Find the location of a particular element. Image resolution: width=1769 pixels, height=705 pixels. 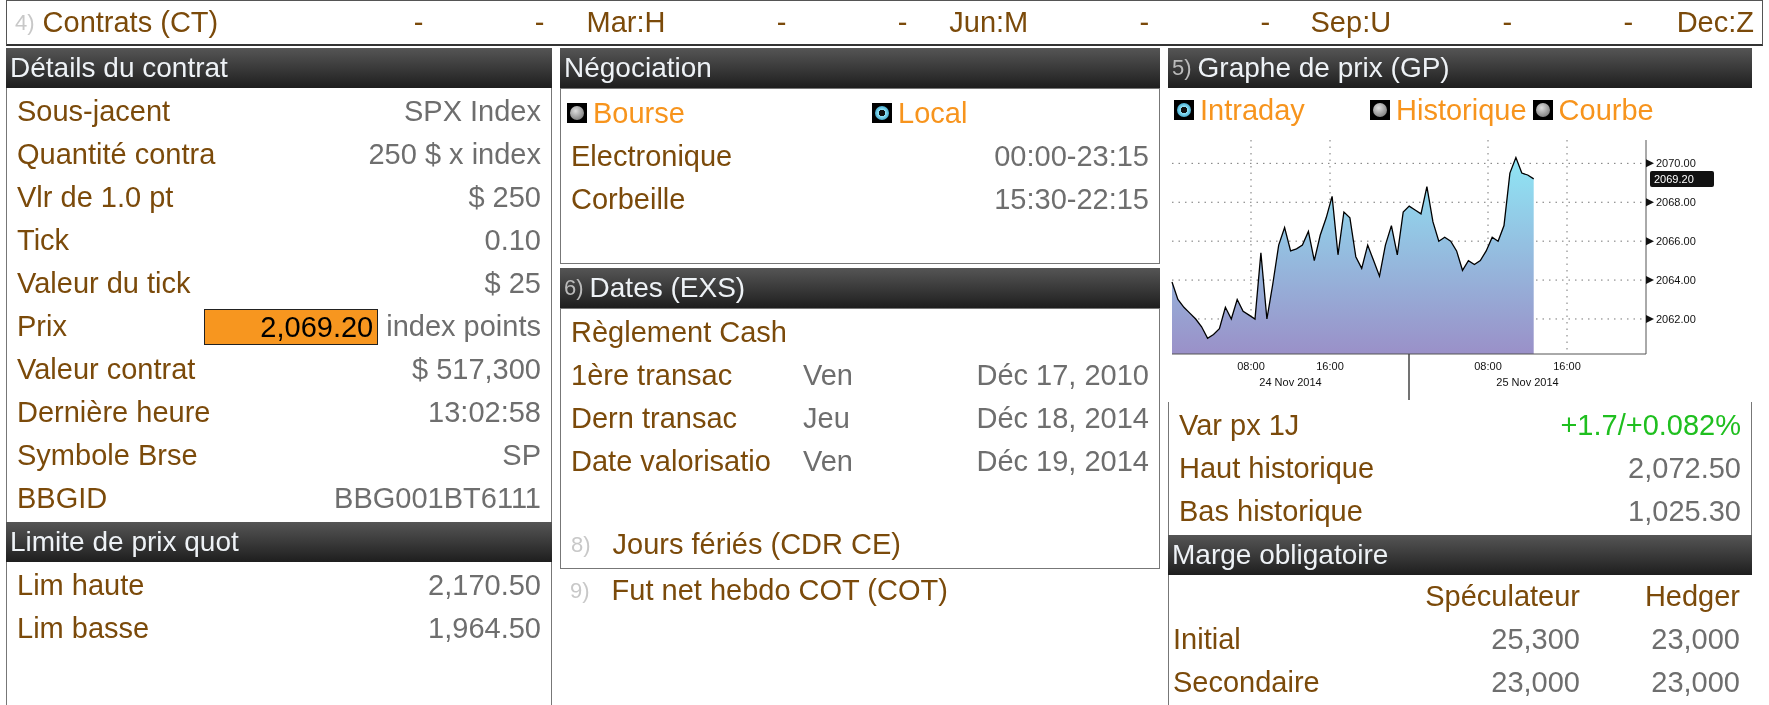

field-label: Sous-jacent is located at coordinates (94, 111).